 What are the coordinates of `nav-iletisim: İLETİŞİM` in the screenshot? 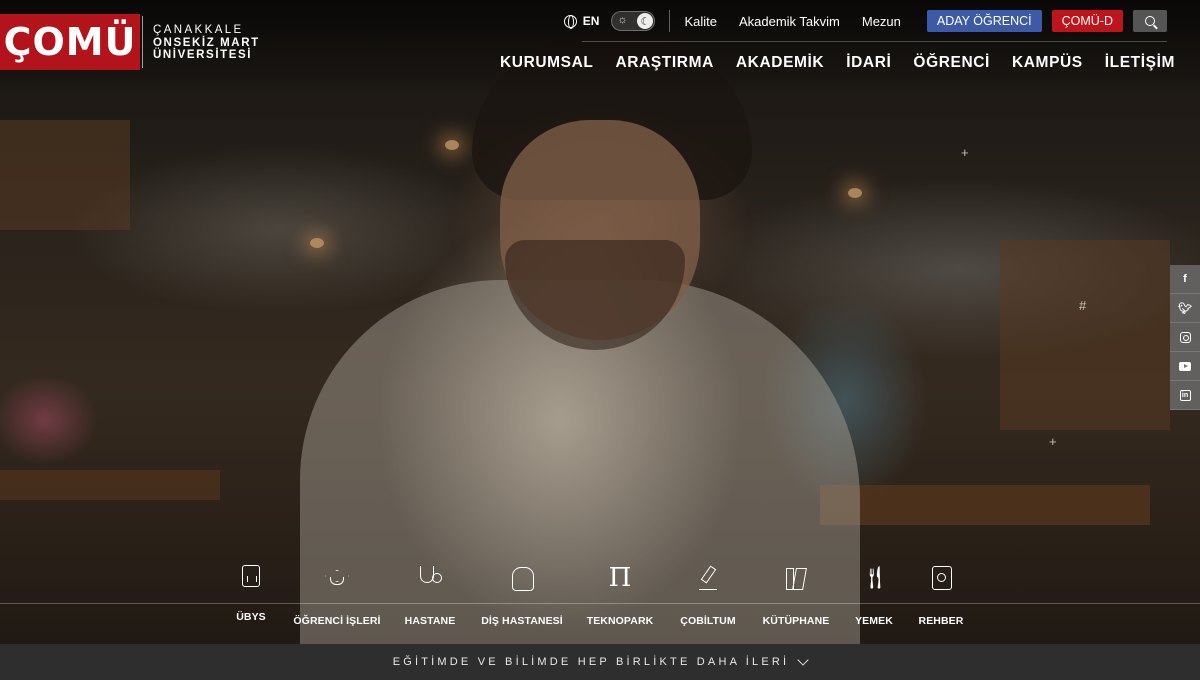 It's located at (1140, 63).